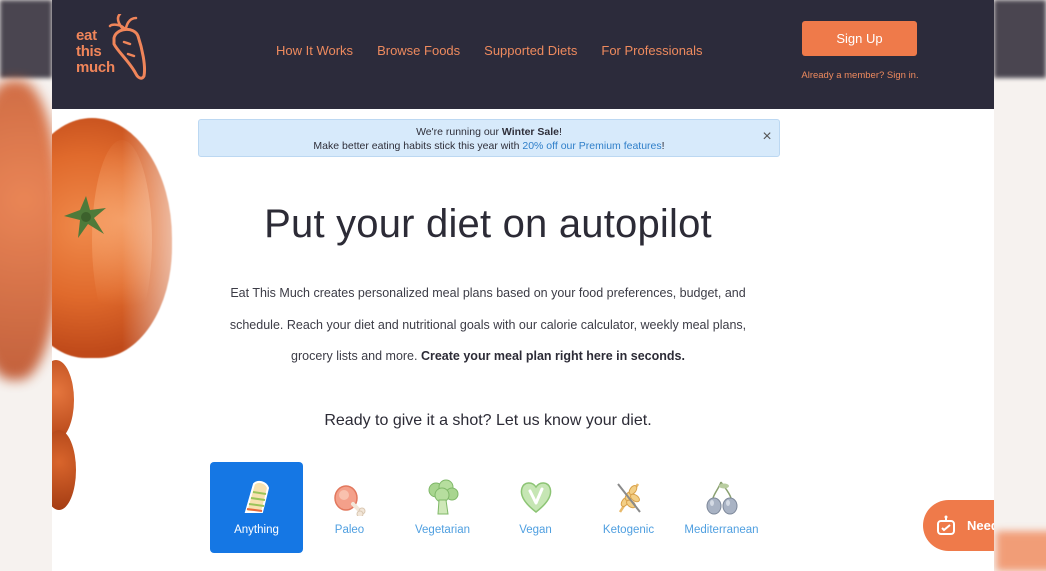  What do you see at coordinates (256, 530) in the screenshot?
I see `diet-label-anything: Anything` at bounding box center [256, 530].